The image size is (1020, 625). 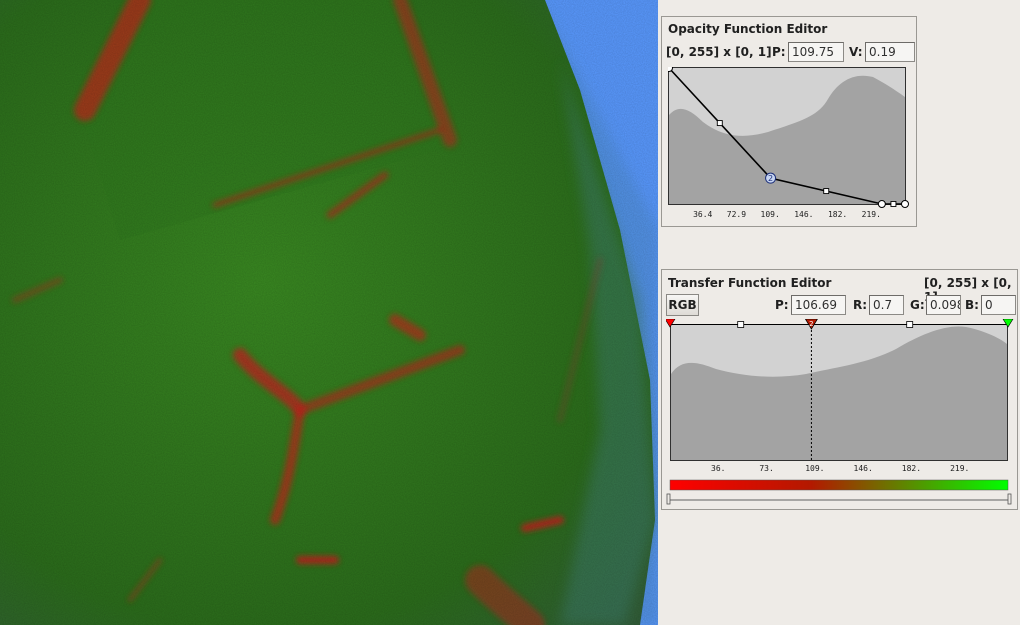 I want to click on transfer-b-field: 0, so click(x=998, y=305).